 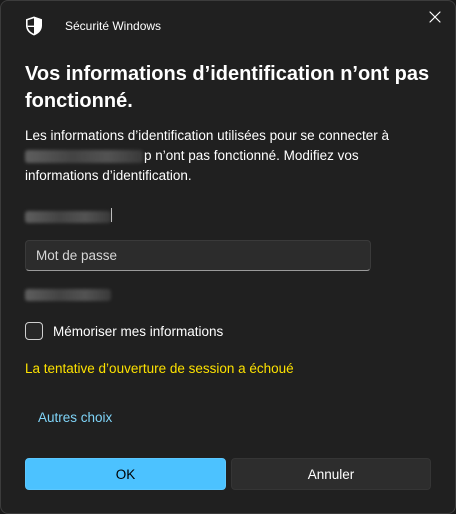 I want to click on username-cursor, so click(x=111, y=215).